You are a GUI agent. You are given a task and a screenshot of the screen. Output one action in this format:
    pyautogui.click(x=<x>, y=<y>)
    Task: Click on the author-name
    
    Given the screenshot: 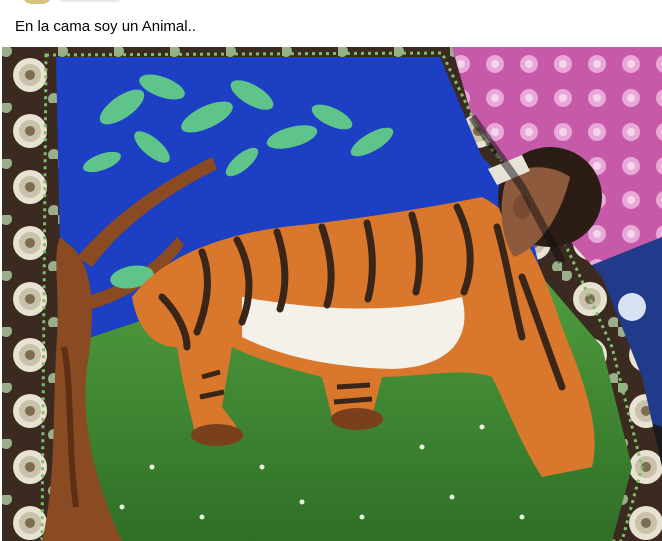 What is the action you would take?
    pyautogui.click(x=90, y=1)
    